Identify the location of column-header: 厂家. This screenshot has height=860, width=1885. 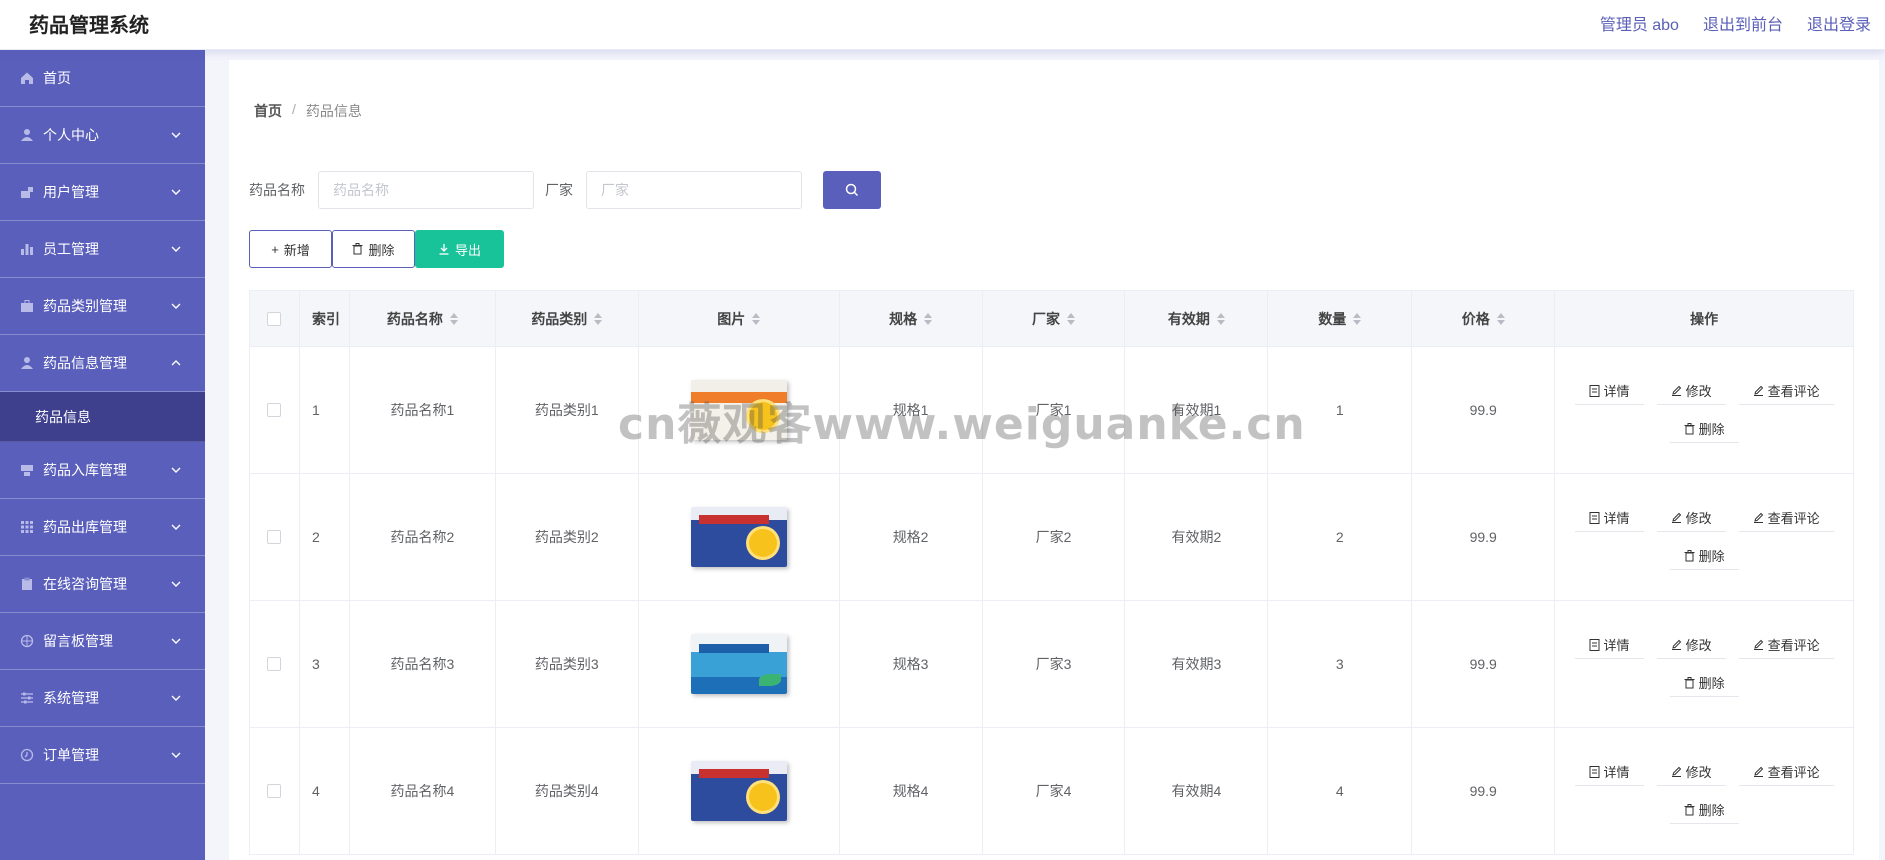
(1054, 319).